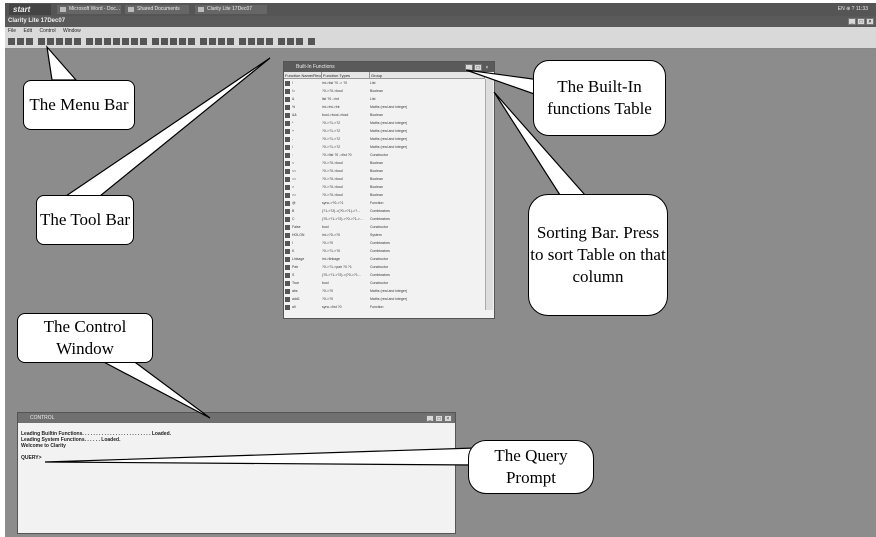 The width and height of the screenshot is (876, 537). I want to click on query-prompt-leader, so click(260, 456).